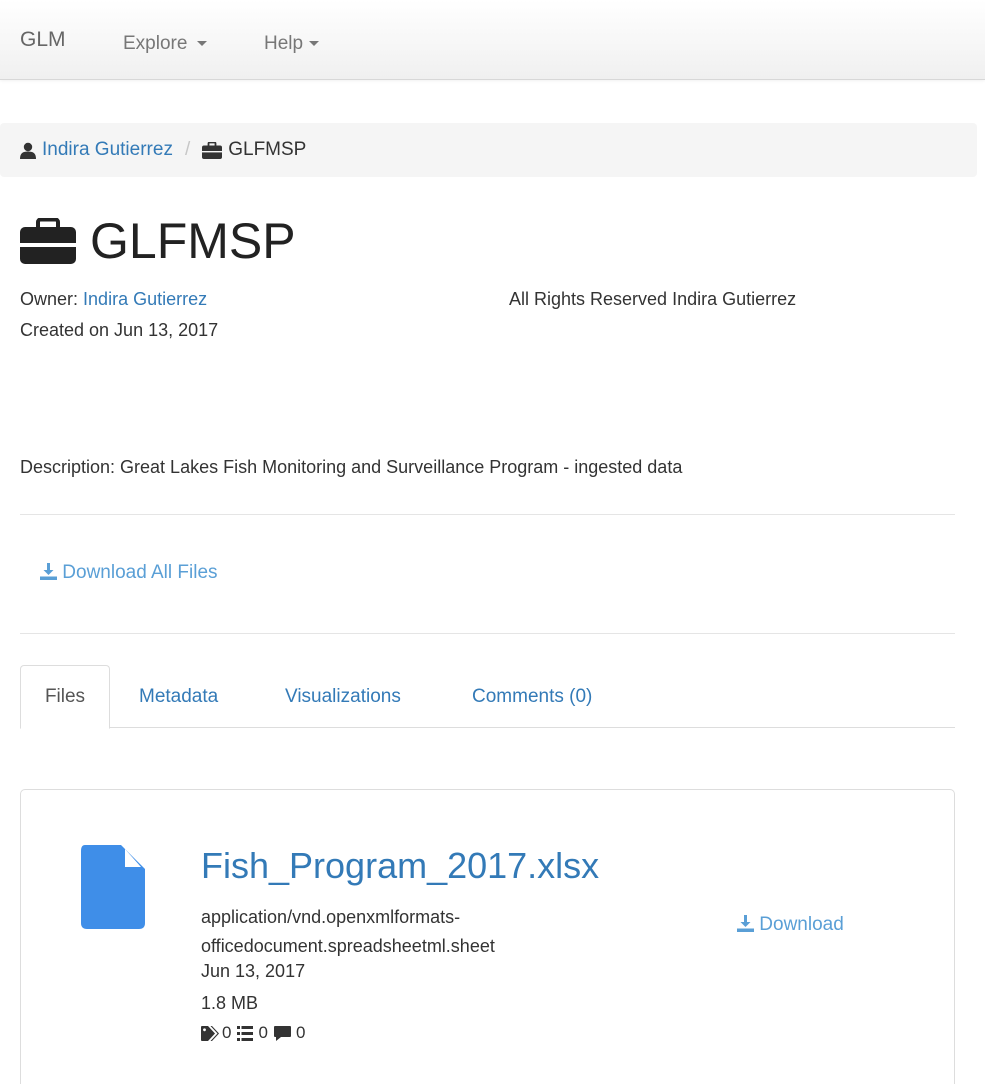 This screenshot has width=985, height=1084. What do you see at coordinates (140, 572) in the screenshot?
I see `download-all-label: Download All Files` at bounding box center [140, 572].